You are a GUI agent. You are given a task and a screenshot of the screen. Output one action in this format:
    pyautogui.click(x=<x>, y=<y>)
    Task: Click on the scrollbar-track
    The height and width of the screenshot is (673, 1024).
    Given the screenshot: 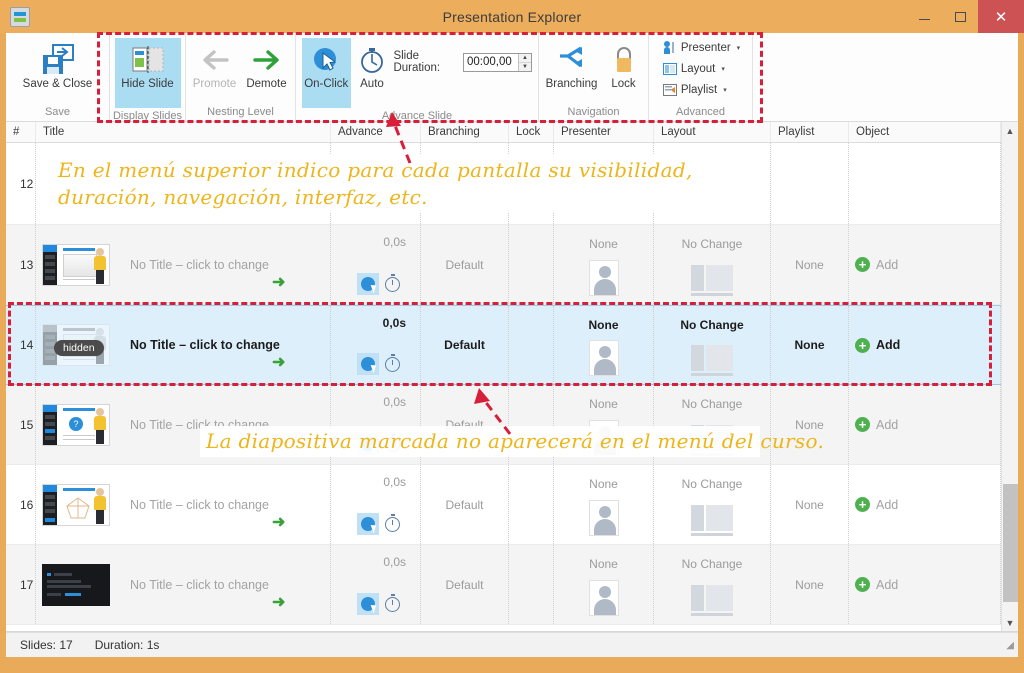 What is the action you would take?
    pyautogui.click(x=1010, y=376)
    